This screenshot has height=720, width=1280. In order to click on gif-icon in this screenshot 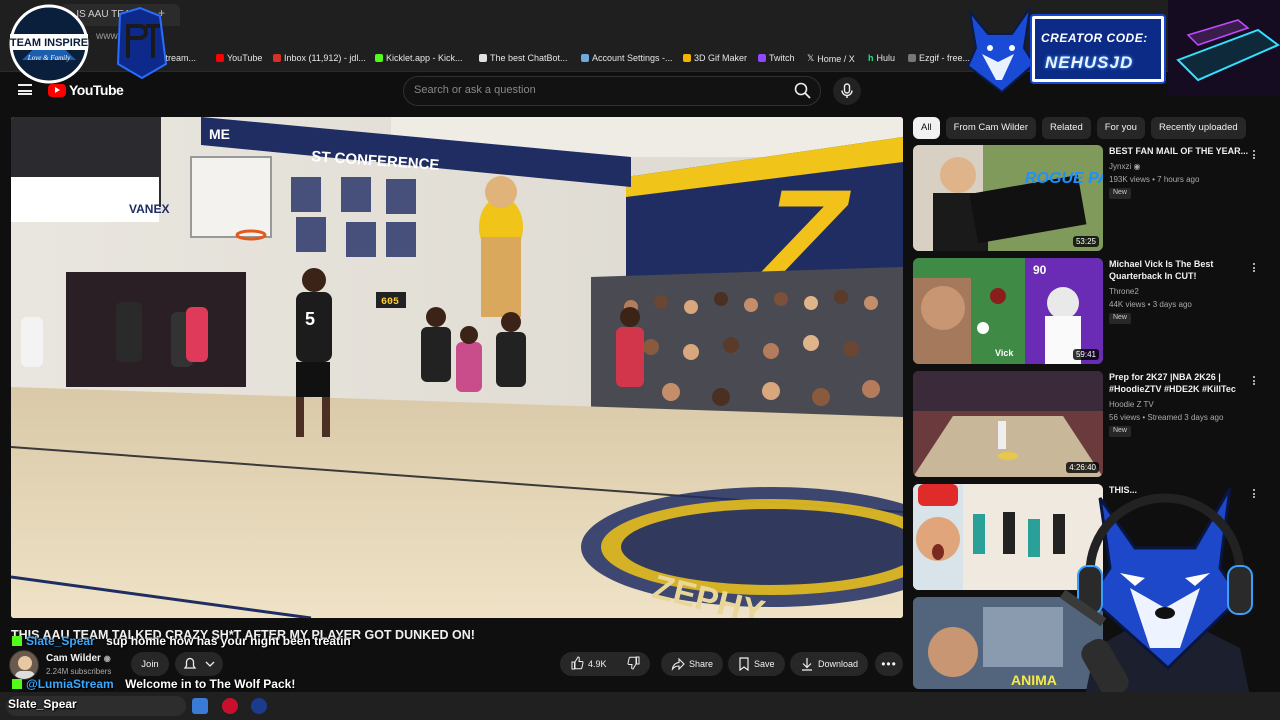, I will do `click(687, 58)`.